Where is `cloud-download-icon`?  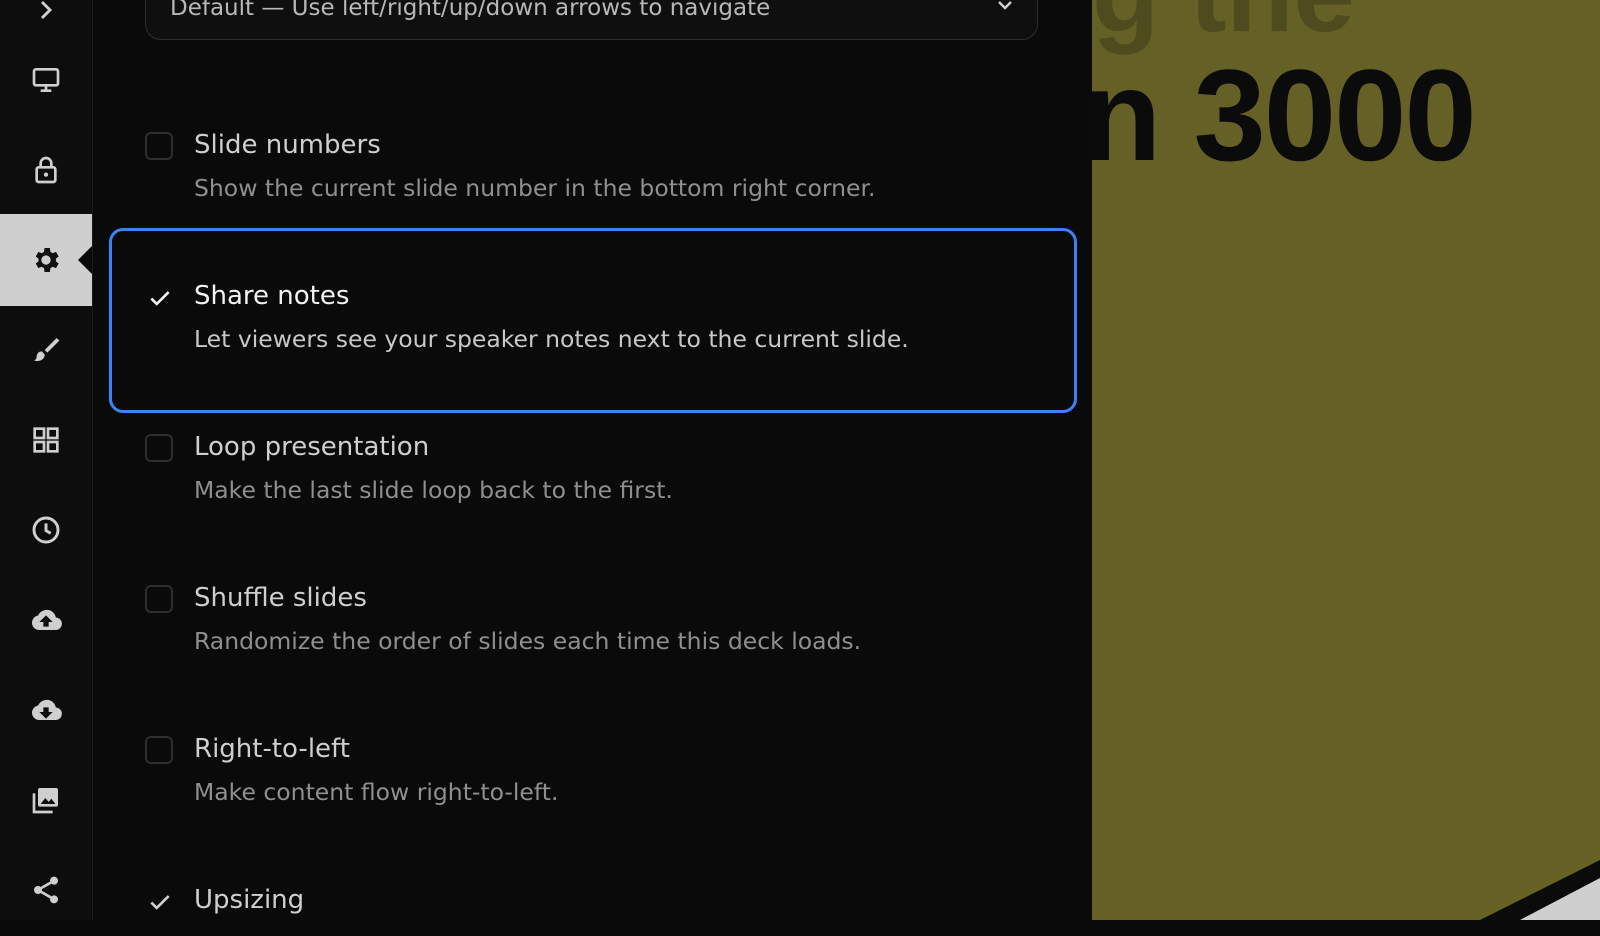
cloud-download-icon is located at coordinates (47, 710).